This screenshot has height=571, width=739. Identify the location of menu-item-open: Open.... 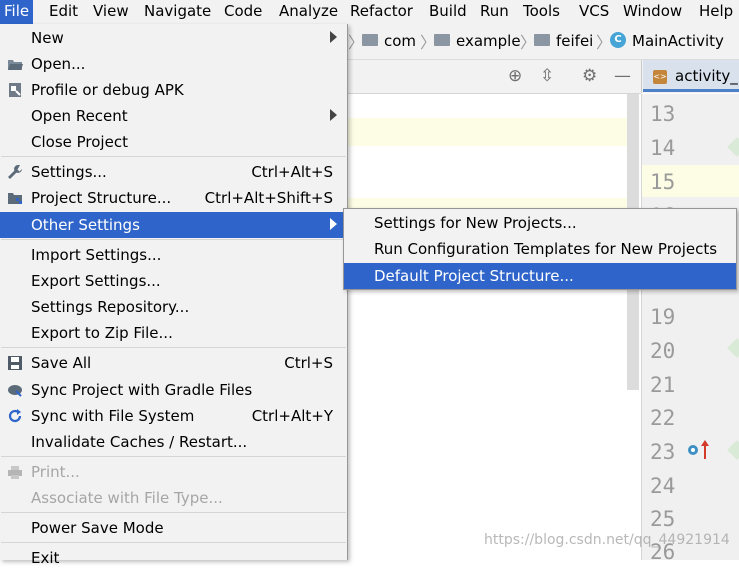
(173, 64).